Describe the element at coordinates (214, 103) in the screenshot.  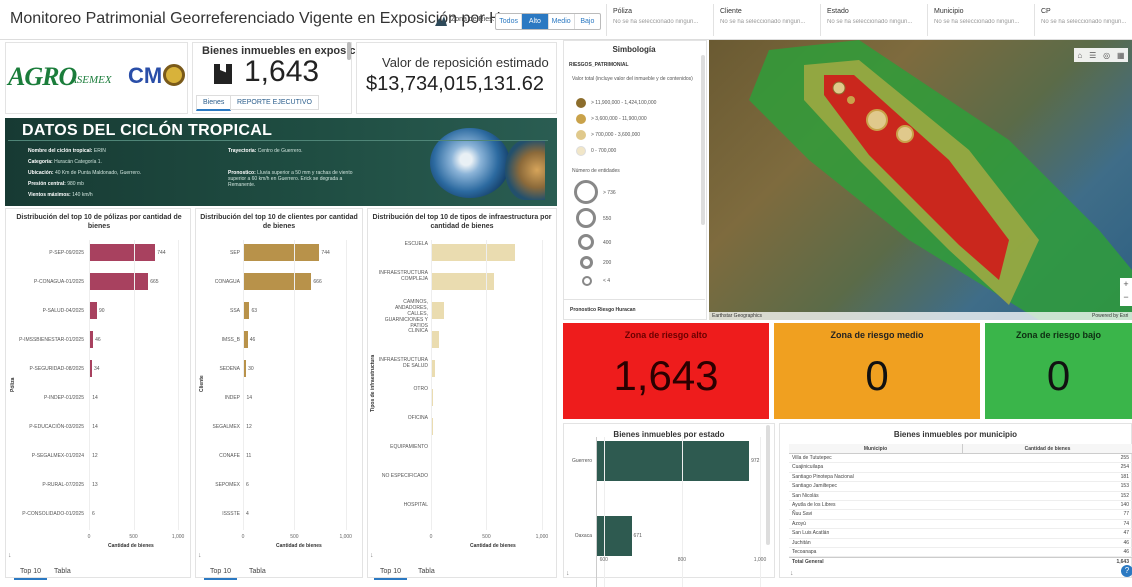
I see `tab-bienes: Bienes` at that location.